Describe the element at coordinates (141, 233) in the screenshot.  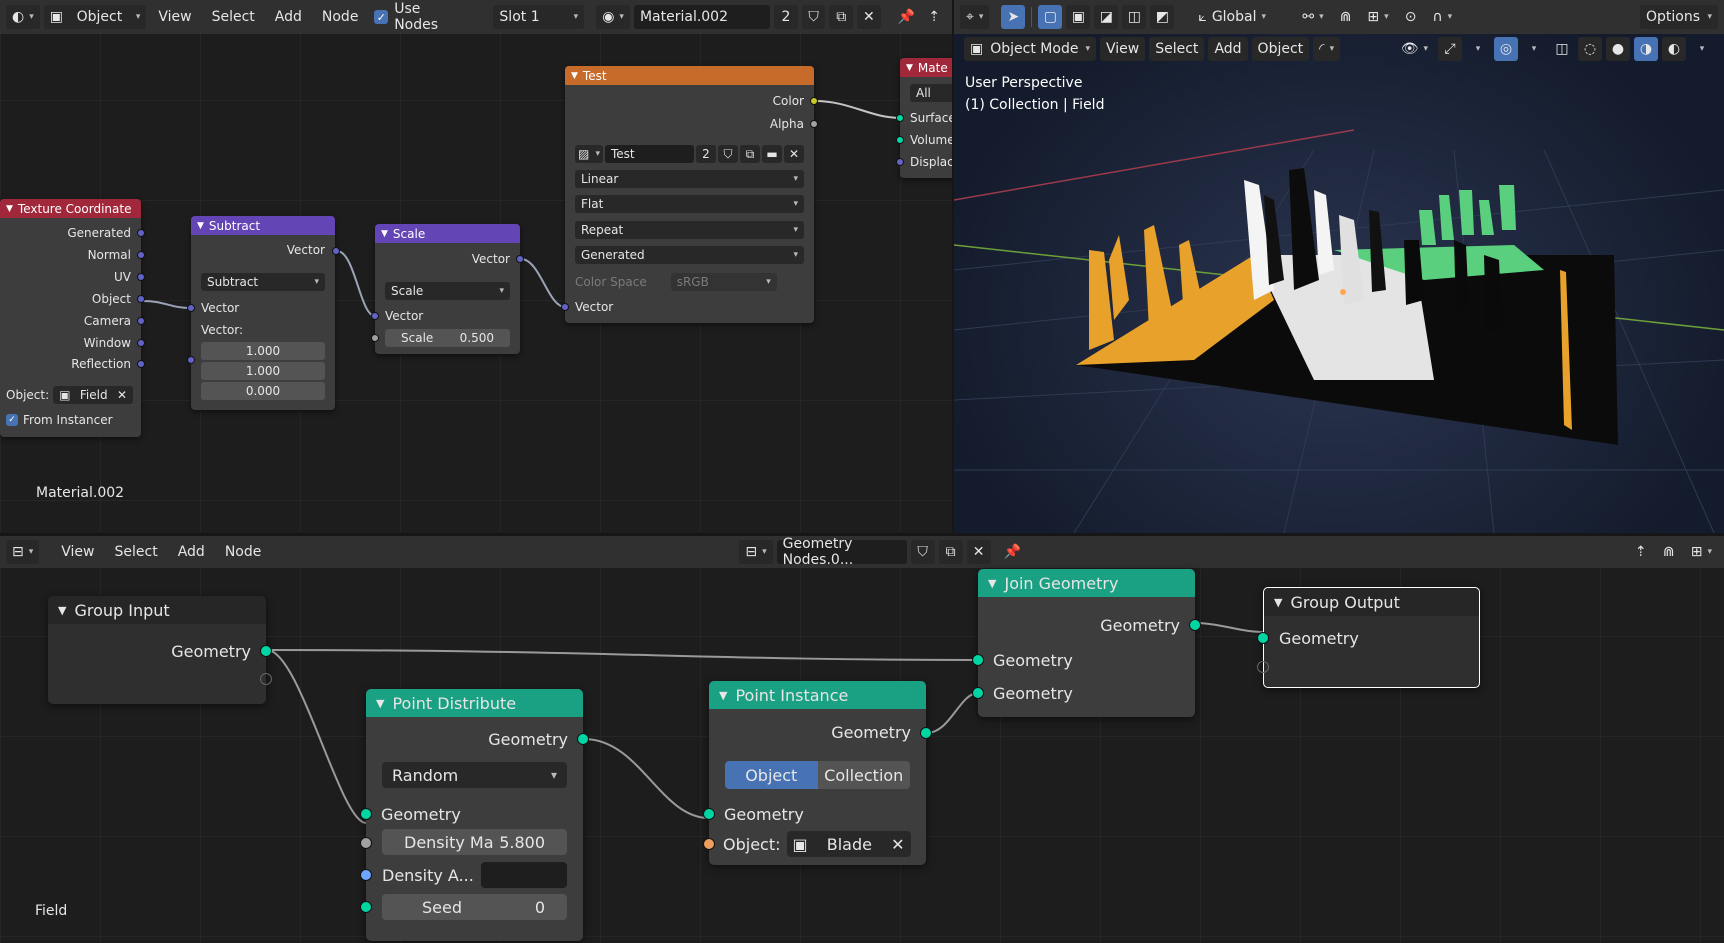
I see `socket-generated` at that location.